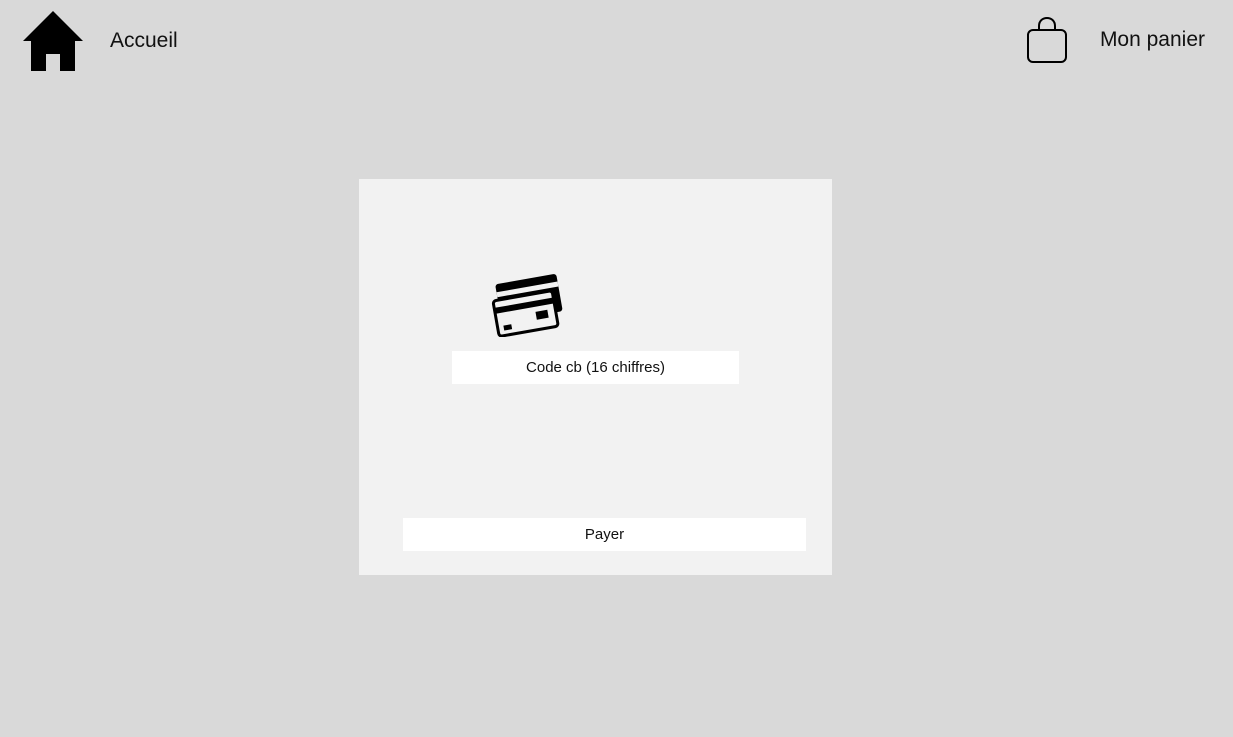  I want to click on shopping-bag-icon, so click(1046, 39).